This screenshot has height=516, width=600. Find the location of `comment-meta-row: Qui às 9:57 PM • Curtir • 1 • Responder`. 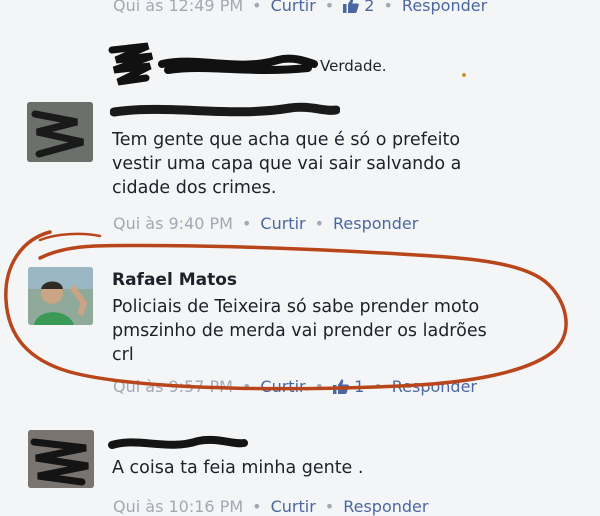

comment-meta-row: Qui às 9:57 PM • Curtir • 1 • Responder is located at coordinates (295, 387).